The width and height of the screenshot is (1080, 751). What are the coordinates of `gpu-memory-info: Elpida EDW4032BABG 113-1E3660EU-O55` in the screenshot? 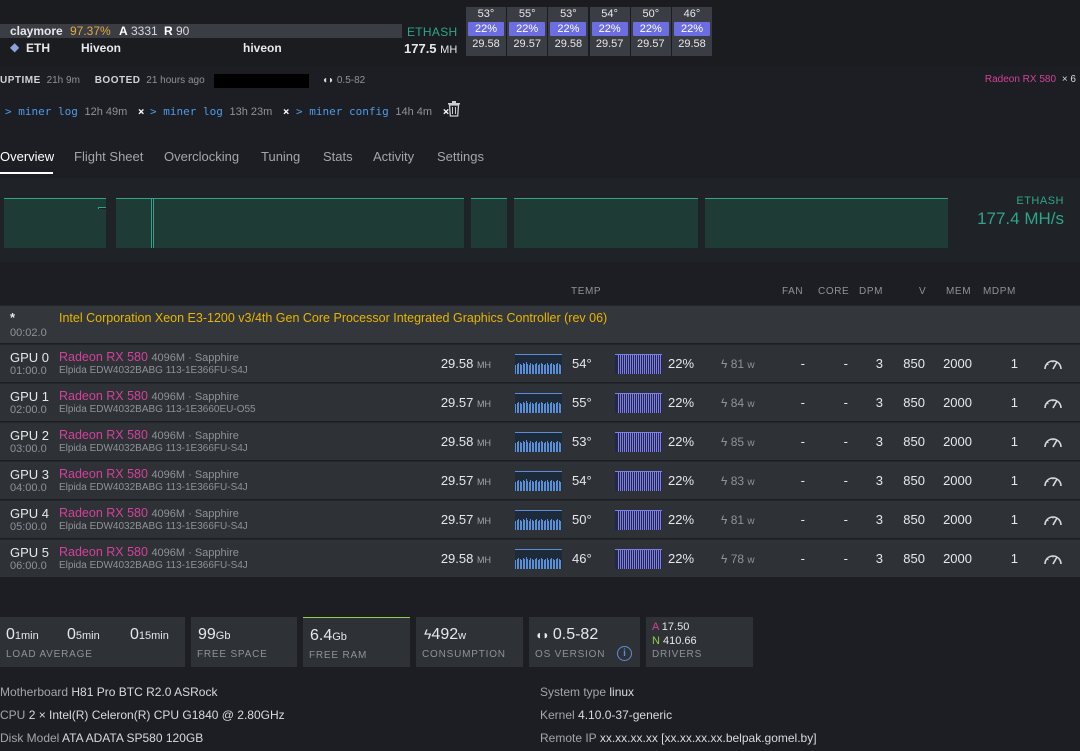 It's located at (157, 409).